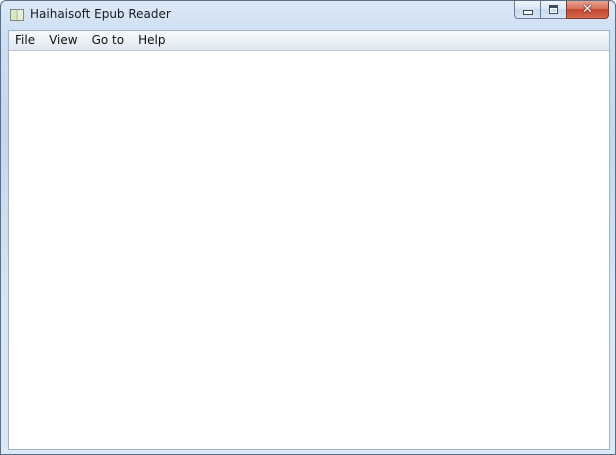 Image resolution: width=616 pixels, height=455 pixels. What do you see at coordinates (309, 41) in the screenshot?
I see `menu-bar: File View Go to Help` at bounding box center [309, 41].